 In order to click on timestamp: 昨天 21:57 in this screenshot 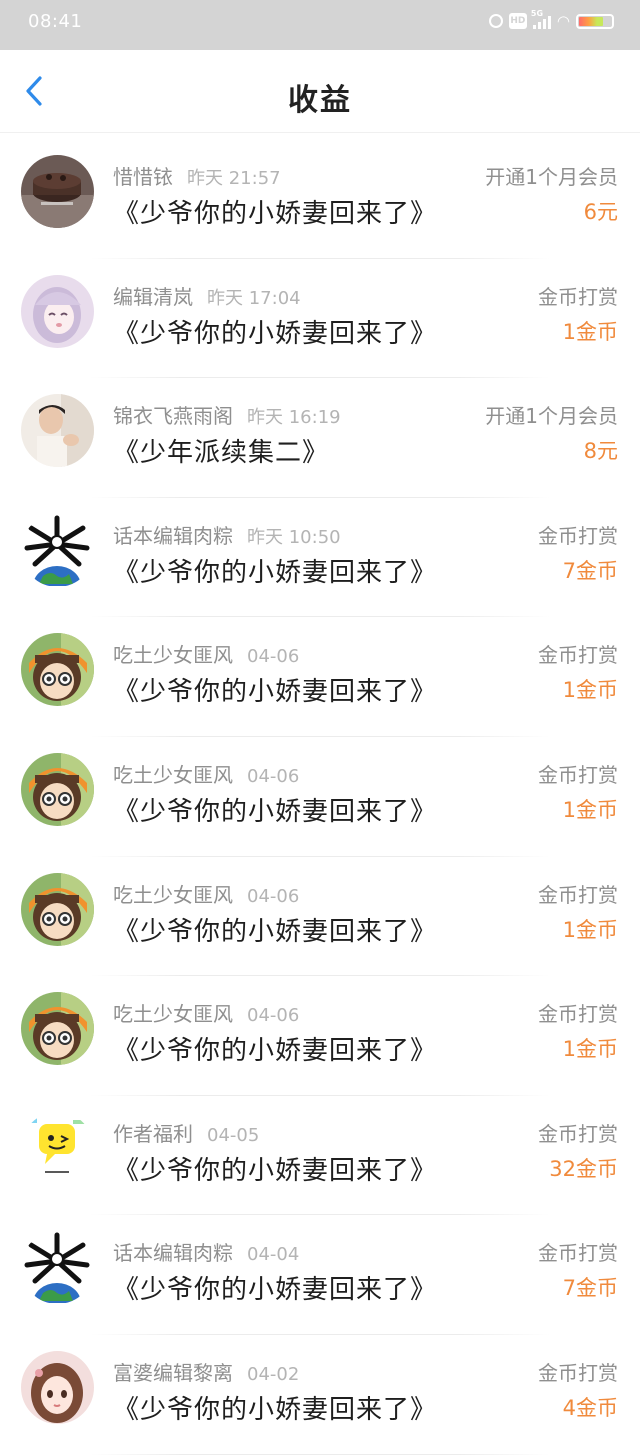, I will do `click(234, 178)`.